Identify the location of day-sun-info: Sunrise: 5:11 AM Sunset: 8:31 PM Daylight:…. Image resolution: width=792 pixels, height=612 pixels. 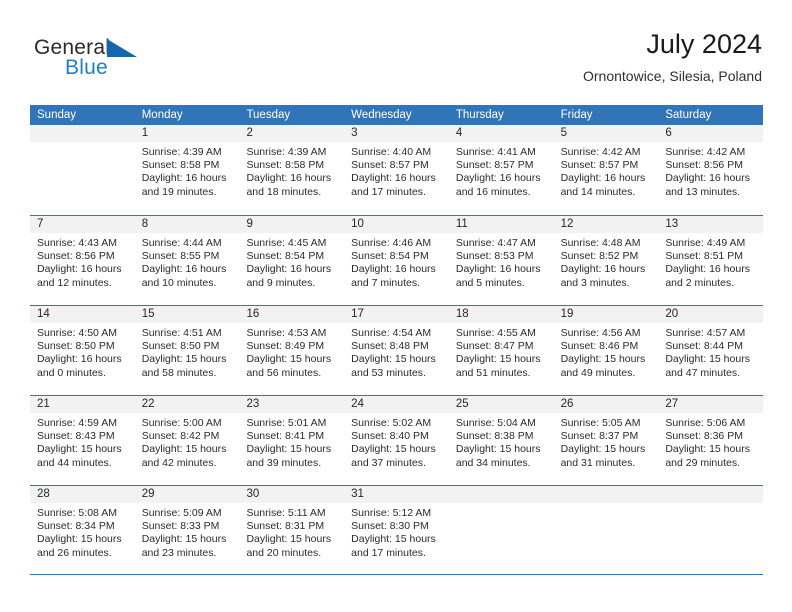
(291, 531).